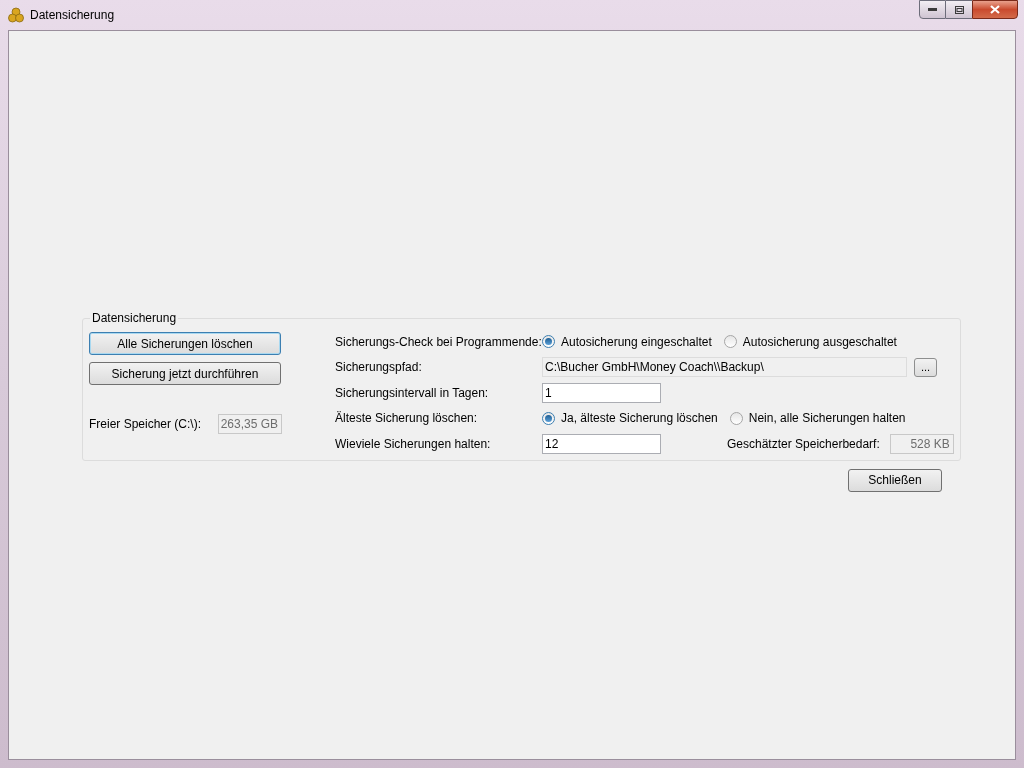  I want to click on setting-label: Sicherungsintervall in Tagen:, so click(412, 393).